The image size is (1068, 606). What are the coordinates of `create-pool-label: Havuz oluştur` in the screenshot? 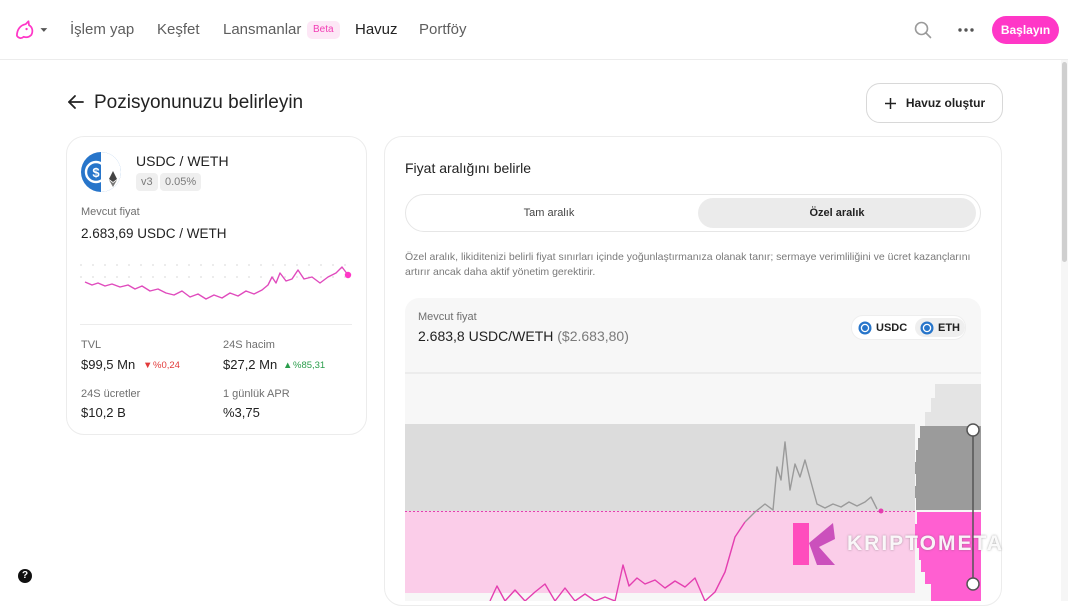 It's located at (945, 103).